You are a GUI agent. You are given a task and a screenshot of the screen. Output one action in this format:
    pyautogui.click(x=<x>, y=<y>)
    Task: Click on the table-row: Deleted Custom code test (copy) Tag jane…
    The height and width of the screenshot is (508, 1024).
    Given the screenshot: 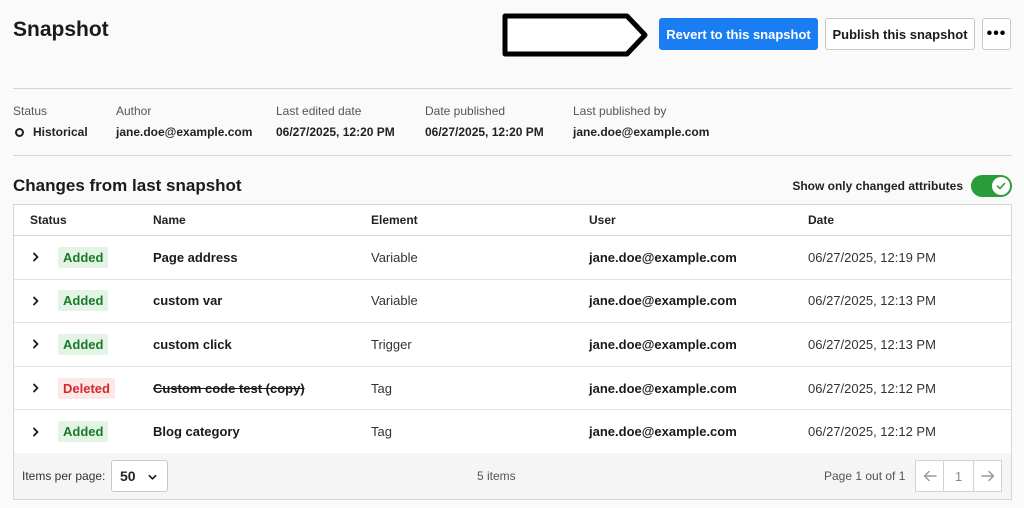 What is the action you would take?
    pyautogui.click(x=512, y=389)
    